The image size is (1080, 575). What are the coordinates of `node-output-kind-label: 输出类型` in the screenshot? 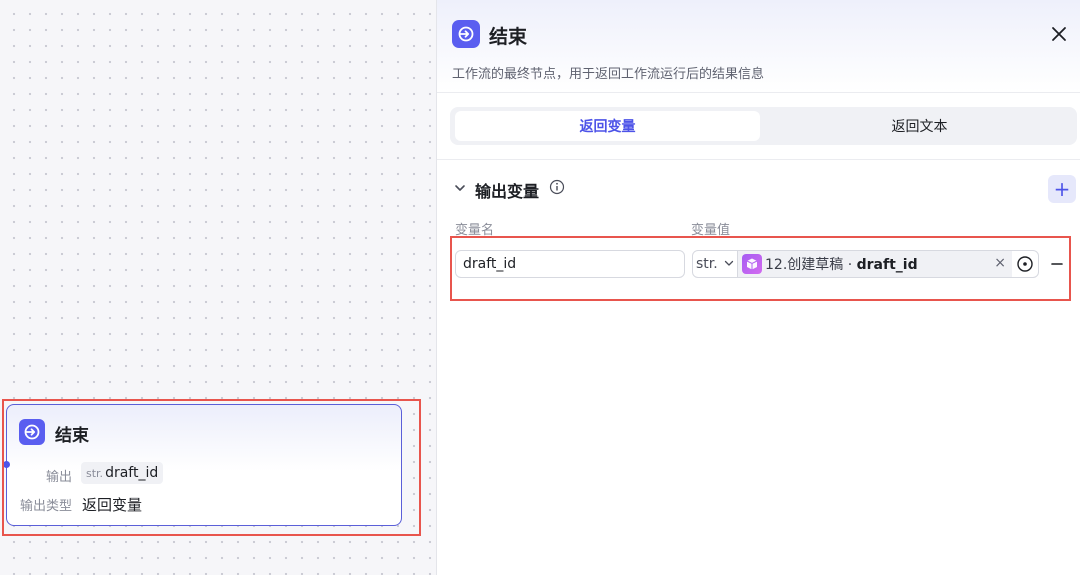 It's located at (46, 506).